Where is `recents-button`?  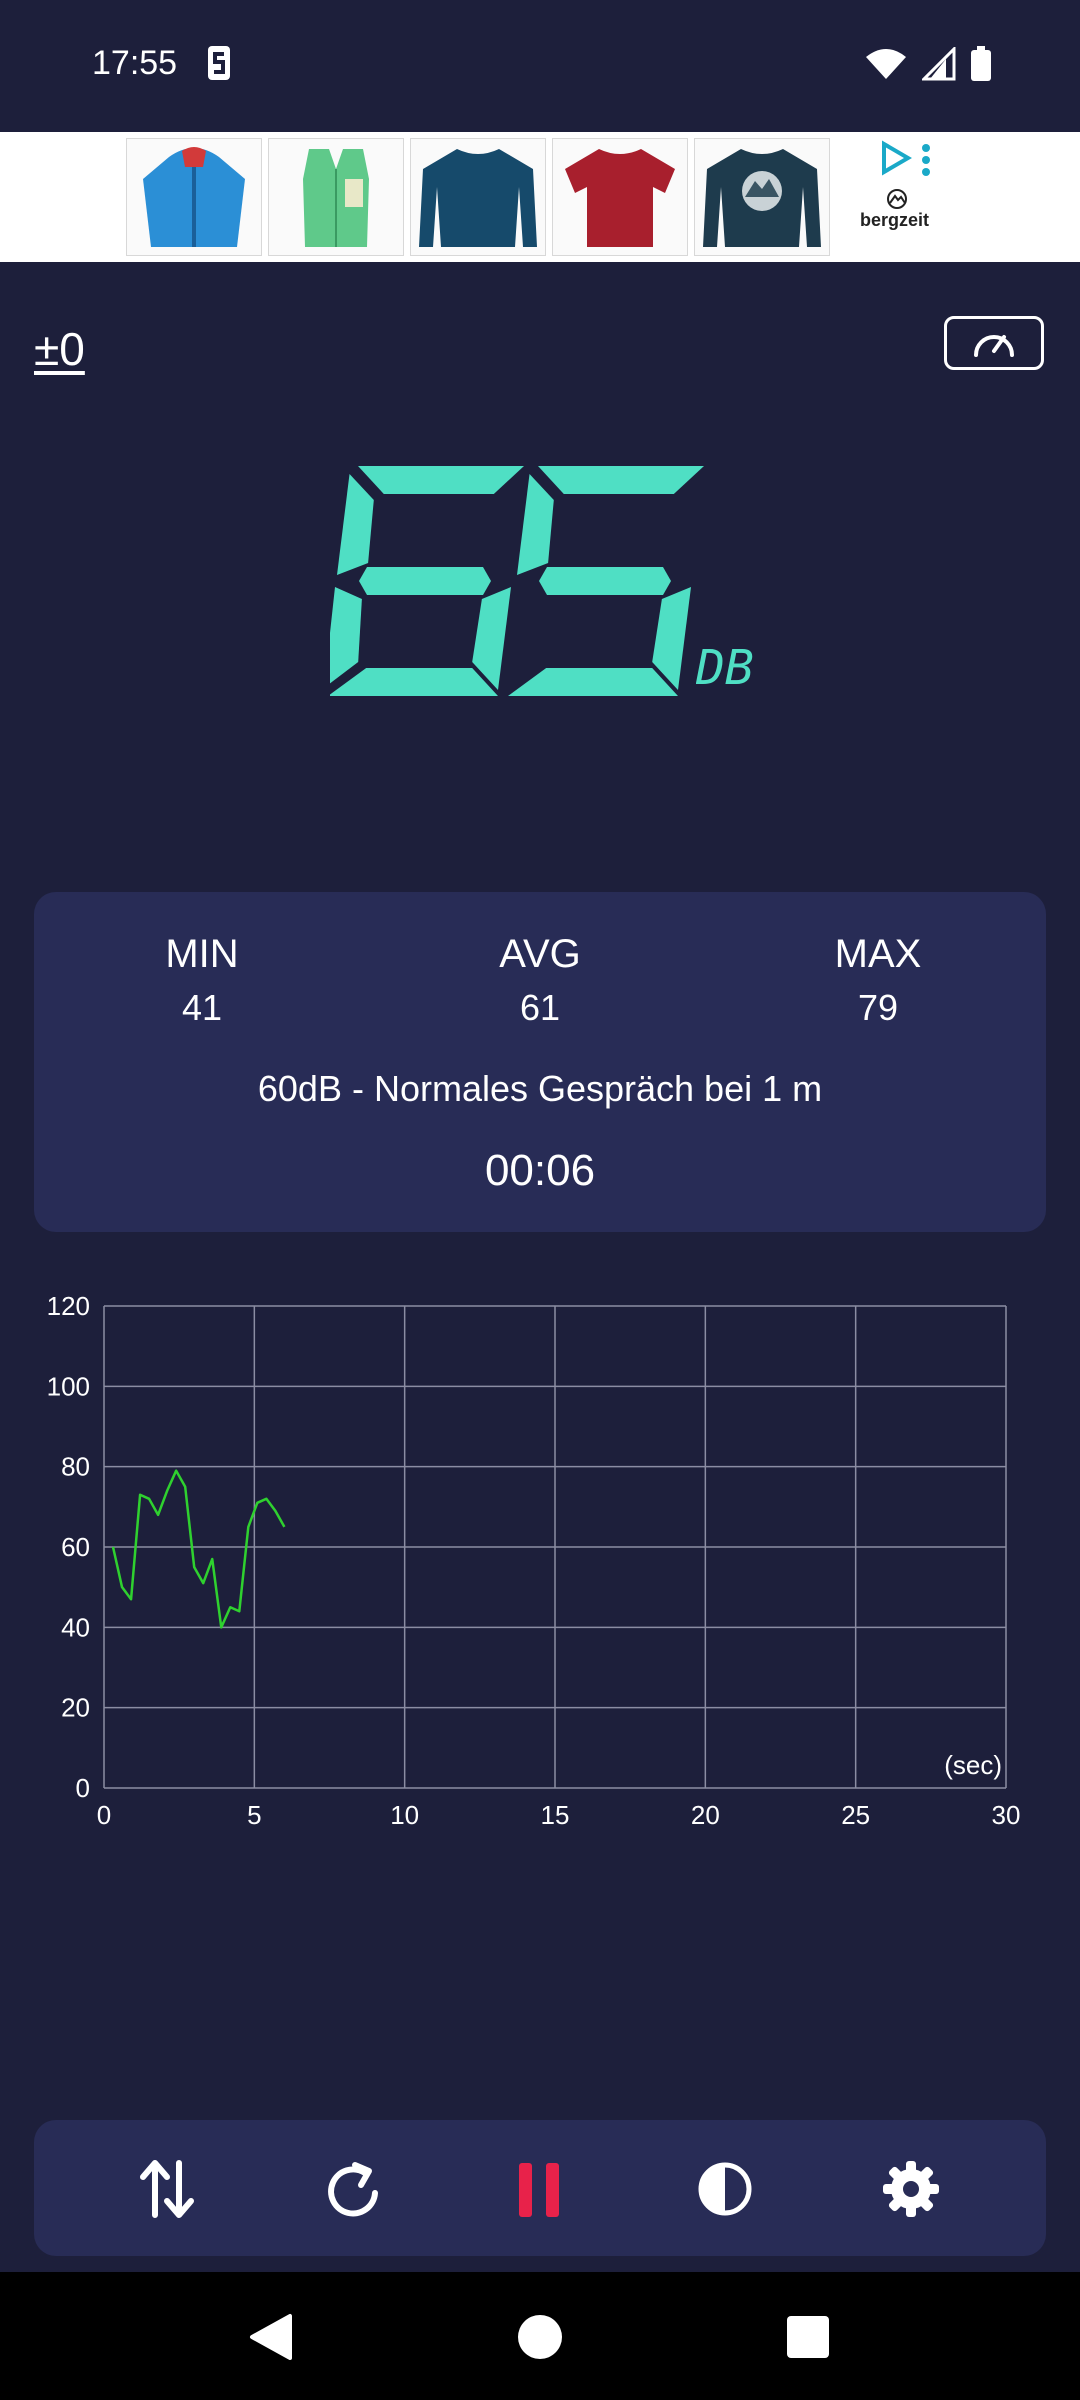
recents-button is located at coordinates (808, 2337).